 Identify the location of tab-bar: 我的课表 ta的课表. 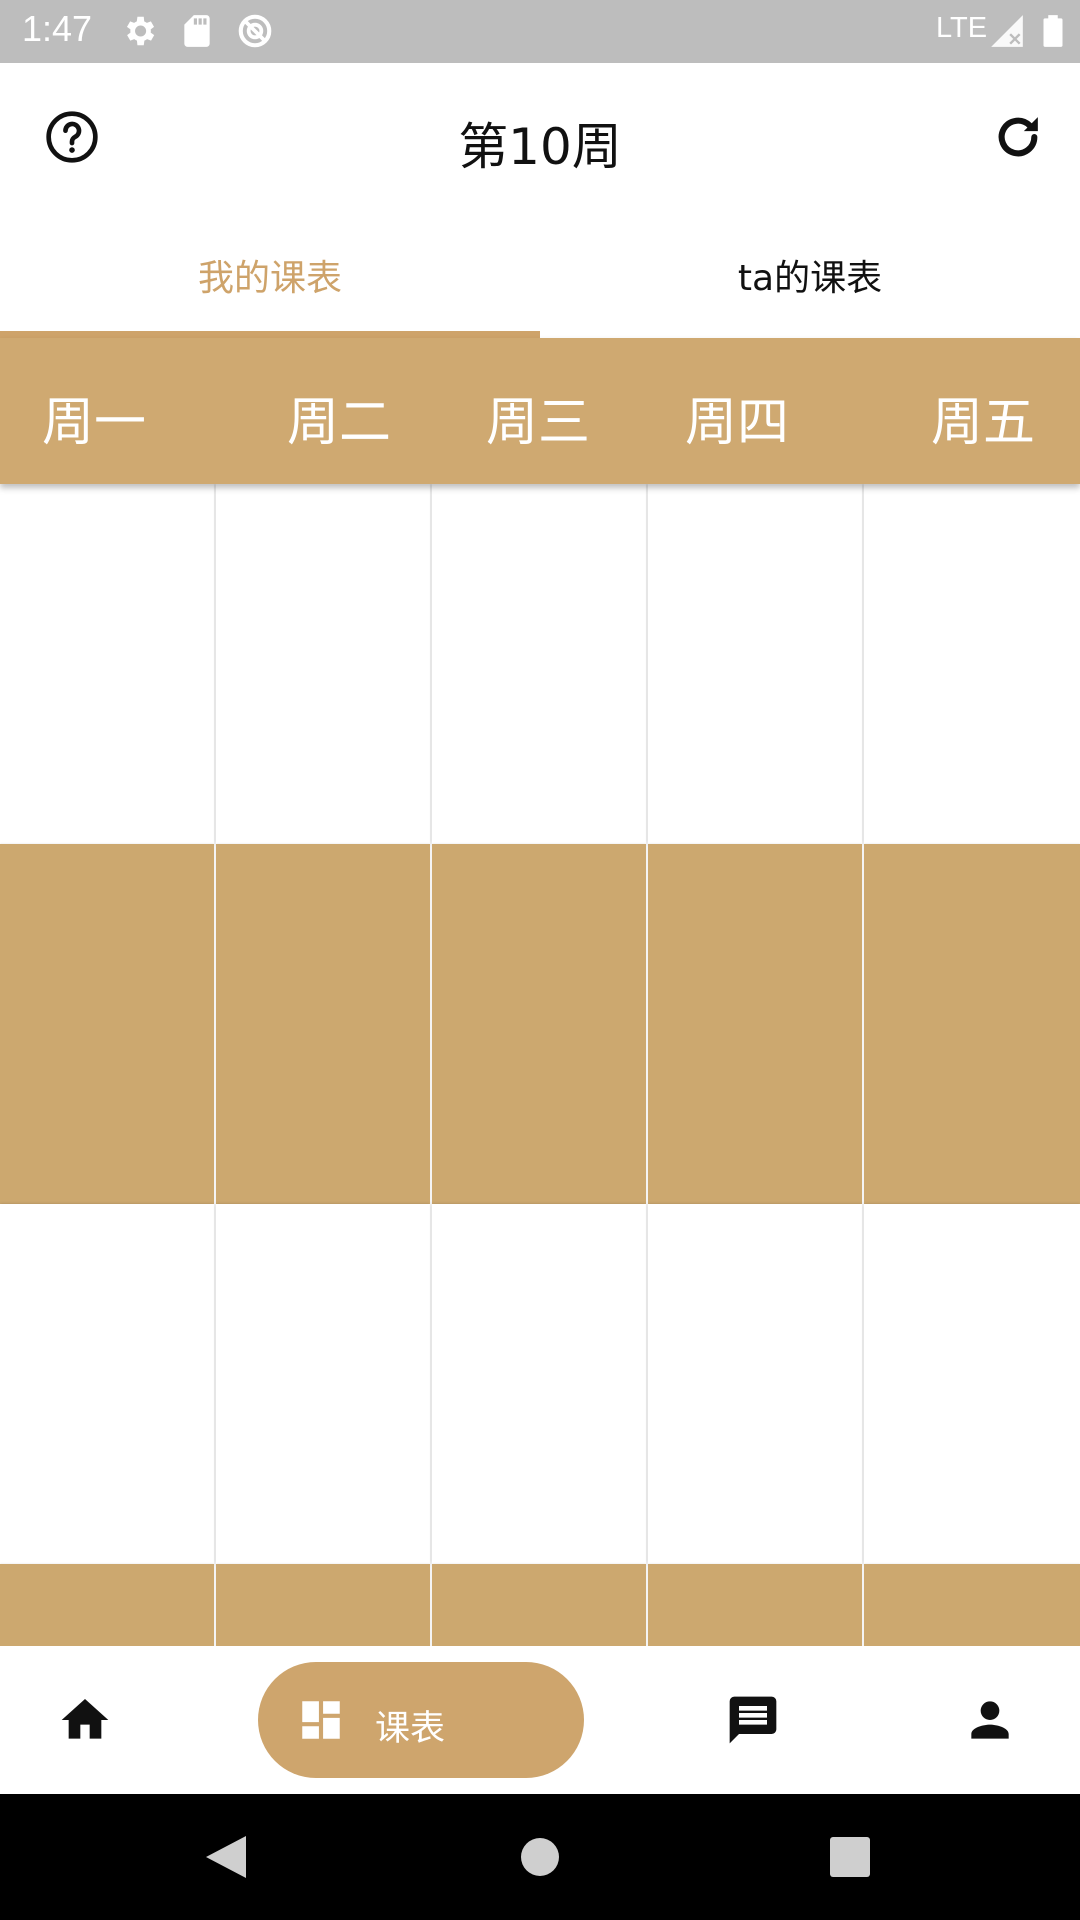
(540, 274).